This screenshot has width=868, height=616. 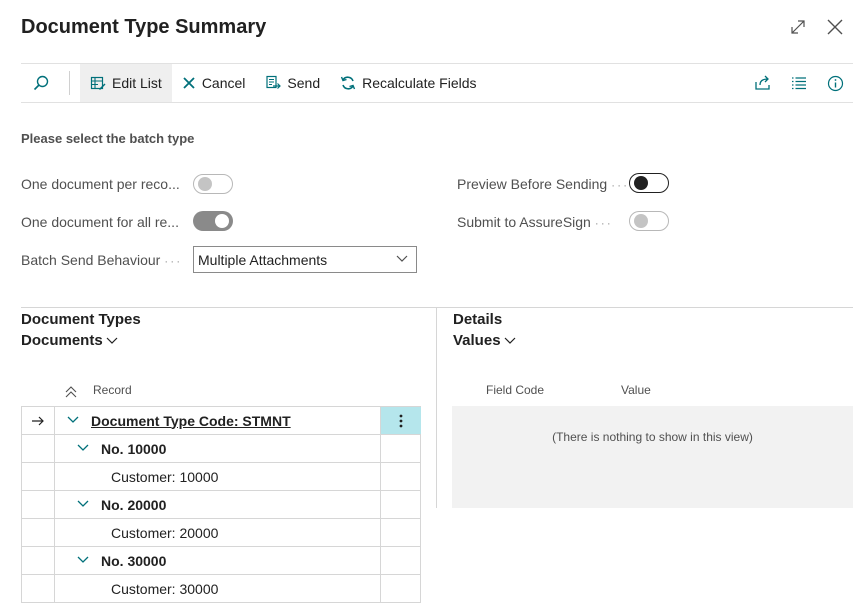 I want to click on share-button, so click(x=763, y=83).